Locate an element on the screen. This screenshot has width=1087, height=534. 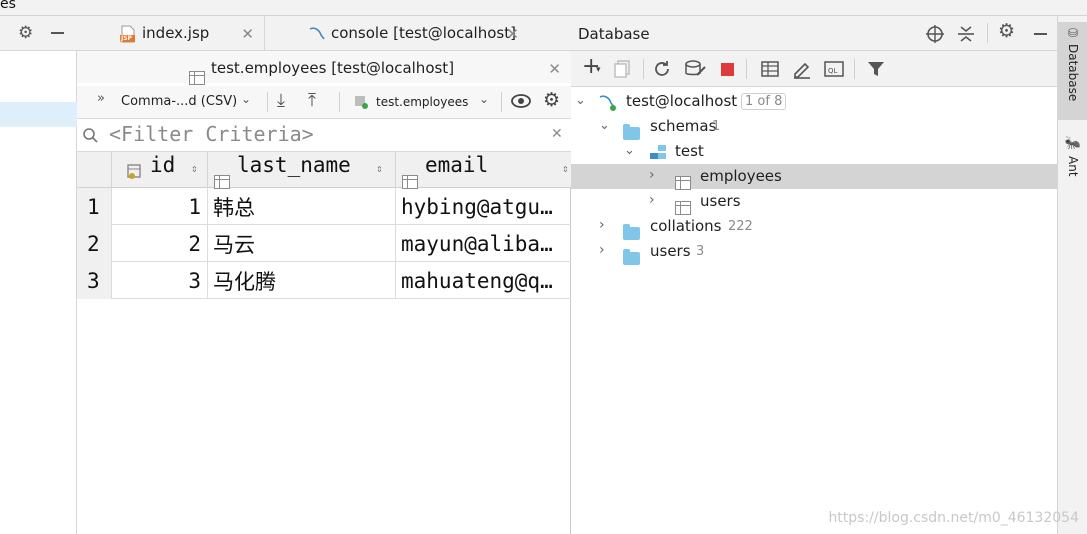
more-icon: » is located at coordinates (101, 98).